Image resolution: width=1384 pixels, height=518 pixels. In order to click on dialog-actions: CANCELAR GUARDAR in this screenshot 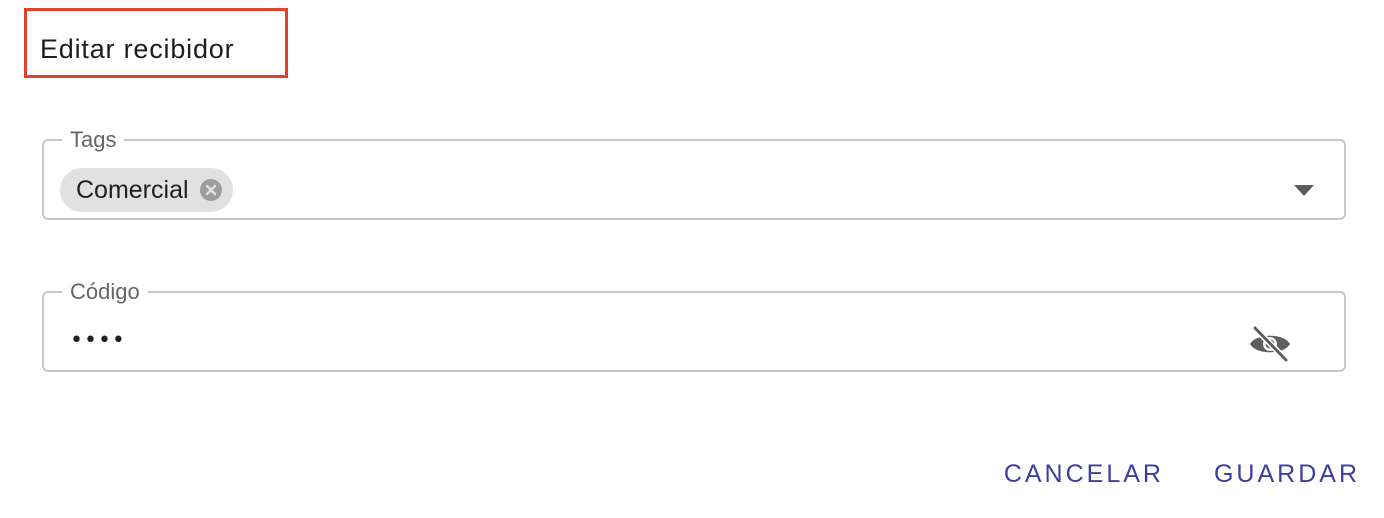, I will do `click(1182, 474)`.